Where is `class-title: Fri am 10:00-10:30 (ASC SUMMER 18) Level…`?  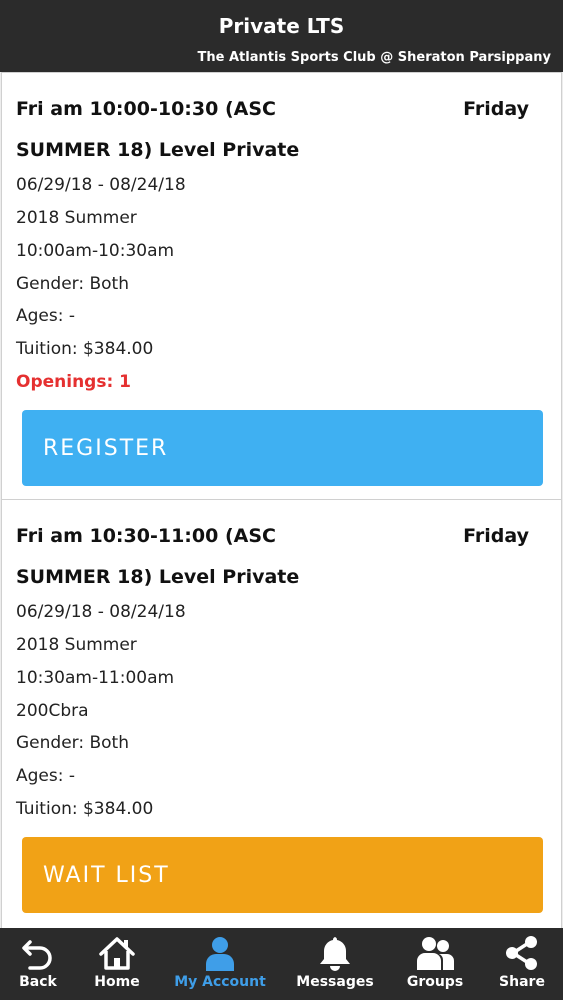 class-title: Fri am 10:00-10:30 (ASC SUMMER 18) Level… is located at coordinates (231, 130).